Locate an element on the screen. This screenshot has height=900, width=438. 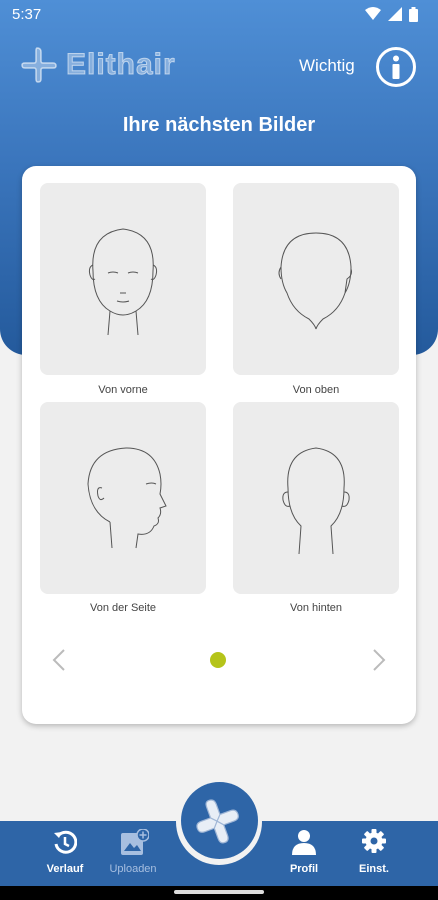
head-front-icon is located at coordinates (123, 282).